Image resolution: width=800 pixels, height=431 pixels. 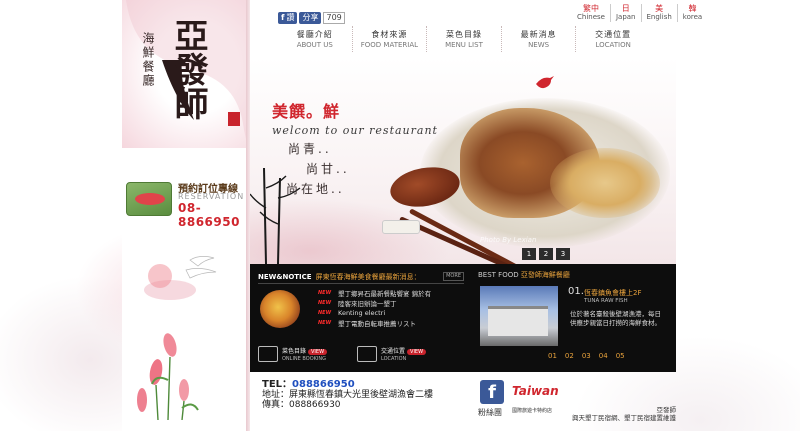 What do you see at coordinates (492, 392) in the screenshot?
I see `facebook-fanpage-icon: f` at bounding box center [492, 392].